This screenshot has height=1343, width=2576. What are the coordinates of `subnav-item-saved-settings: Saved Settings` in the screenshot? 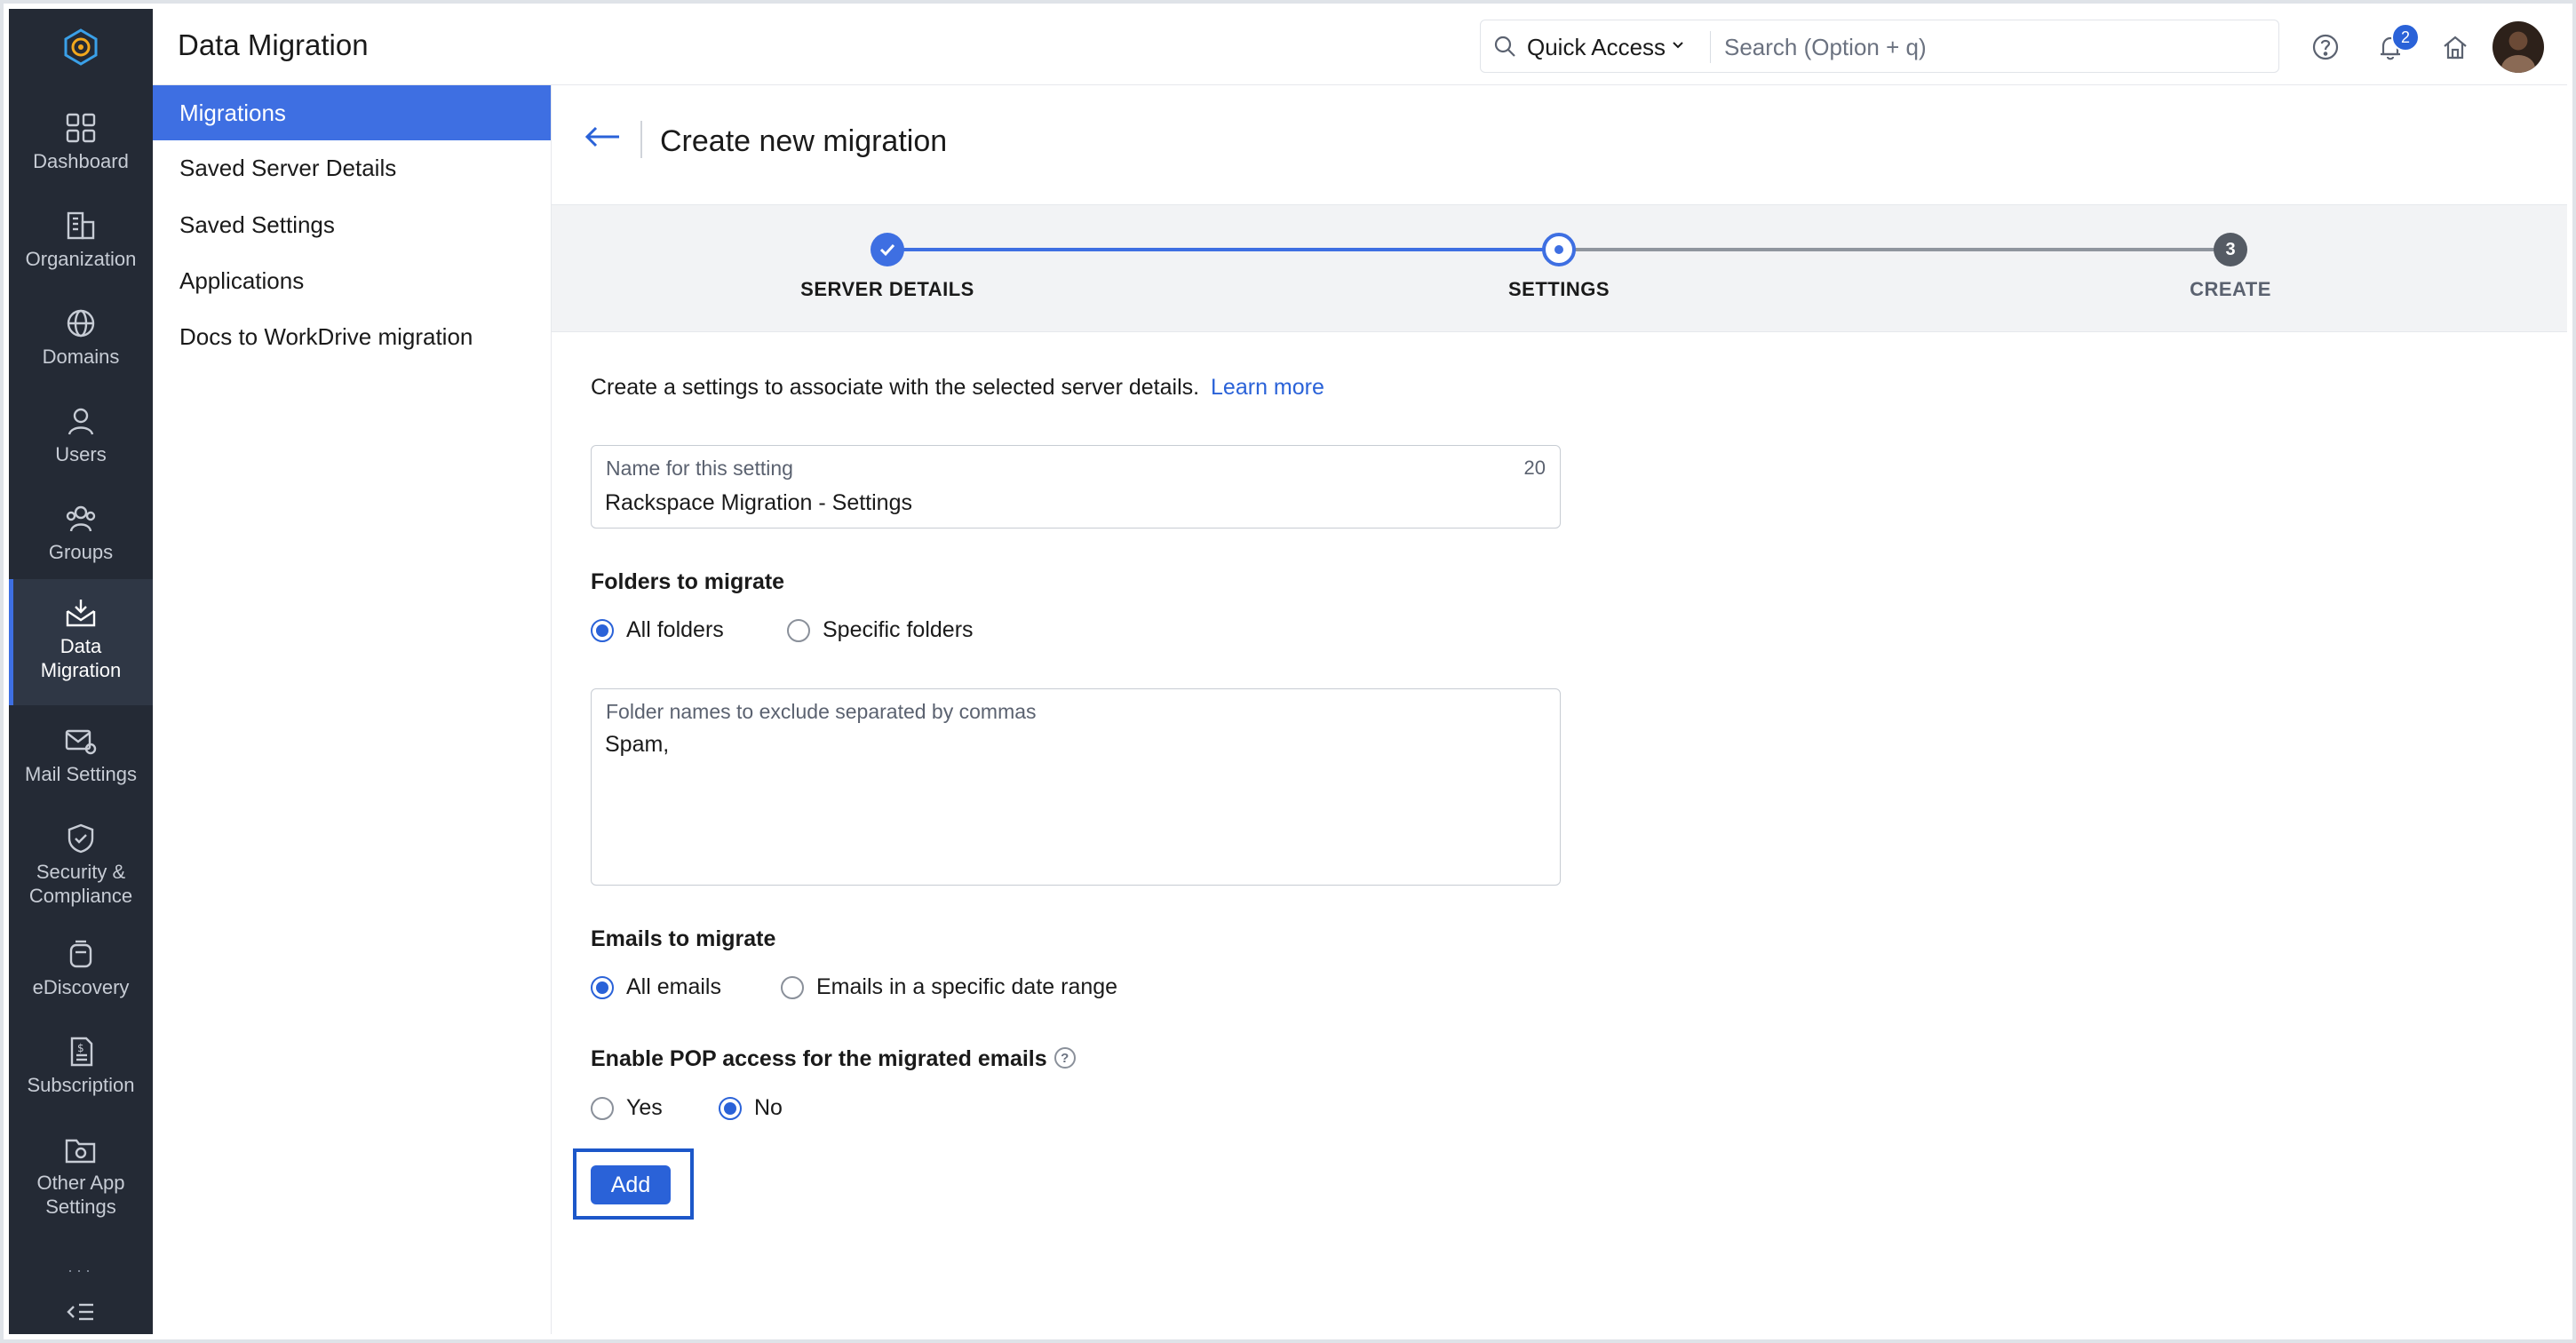 It's located at (352, 224).